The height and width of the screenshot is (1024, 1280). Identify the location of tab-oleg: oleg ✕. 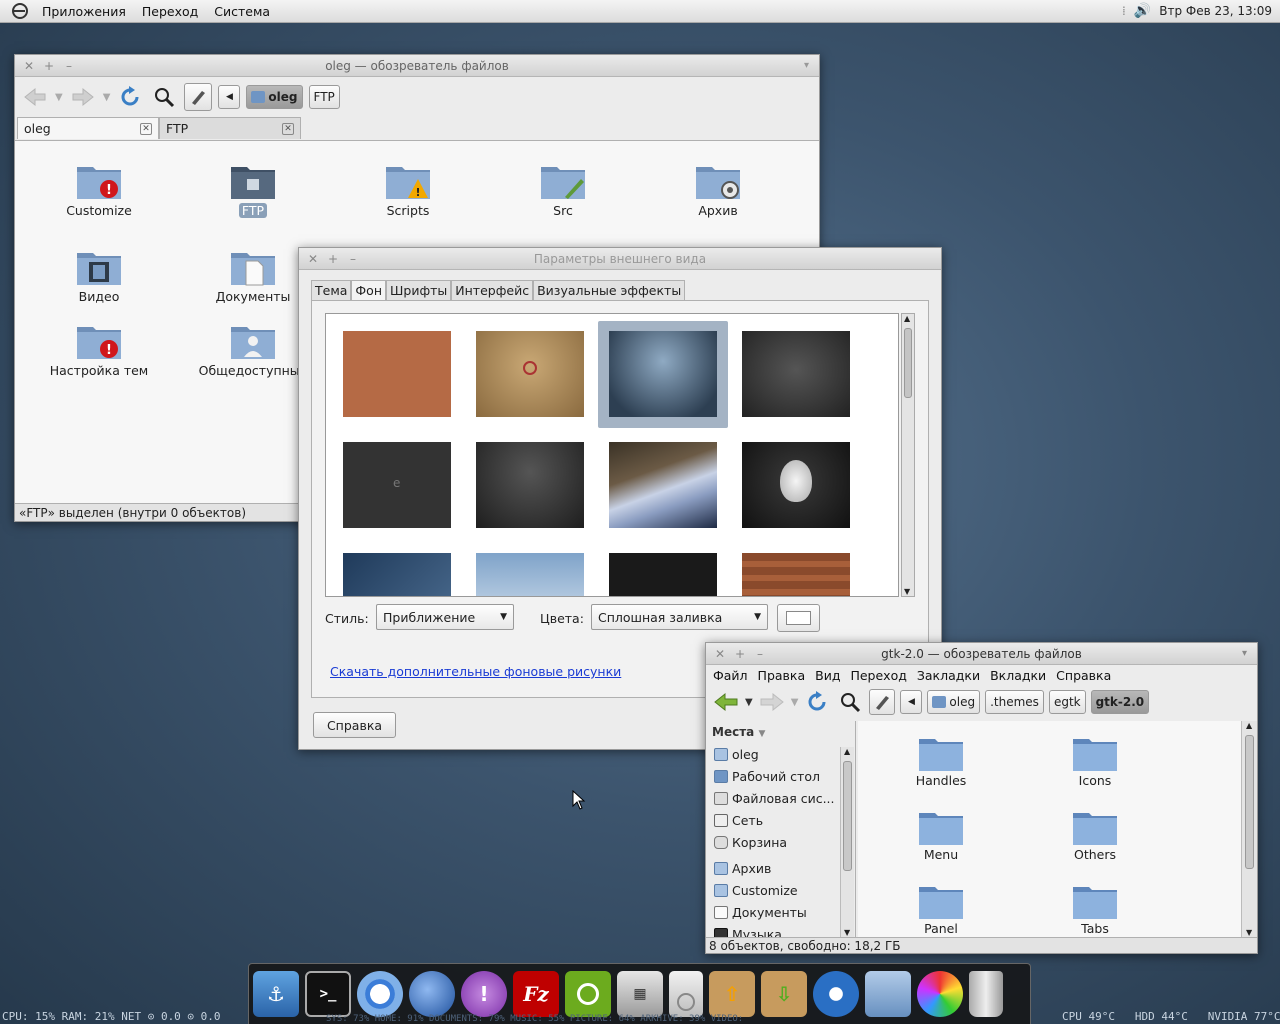
(88, 128).